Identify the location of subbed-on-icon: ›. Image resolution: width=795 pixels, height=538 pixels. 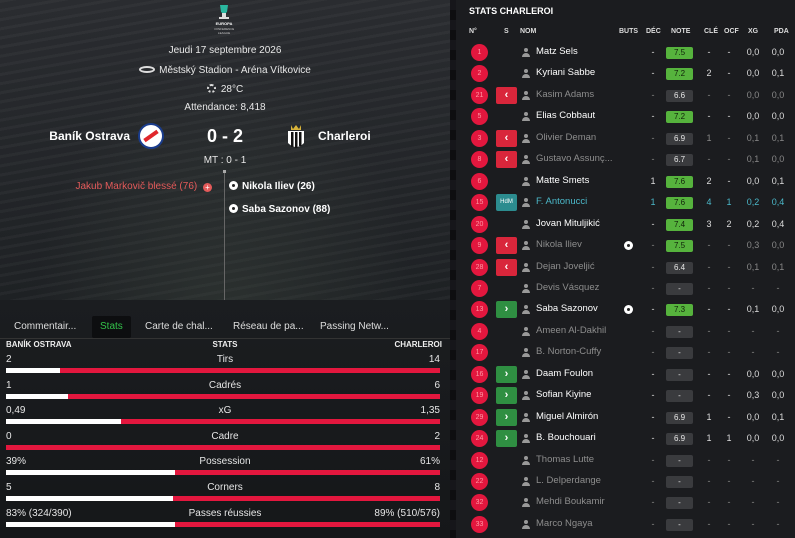
(506, 439).